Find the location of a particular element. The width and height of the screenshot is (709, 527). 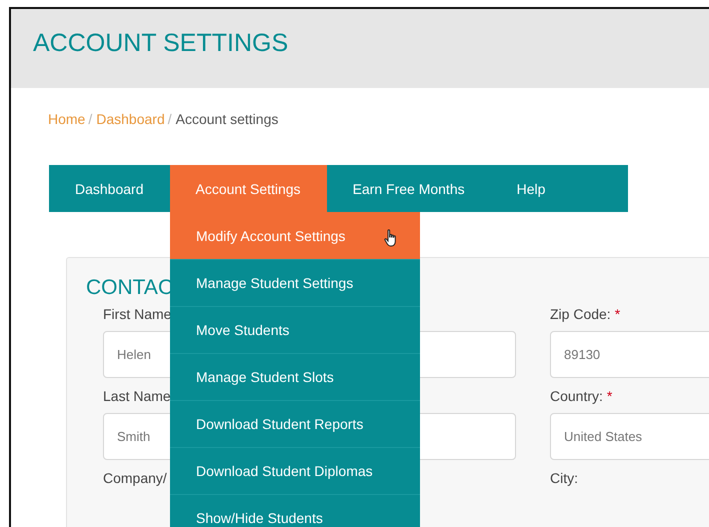

breadcrumb-current: Account settings is located at coordinates (227, 118).